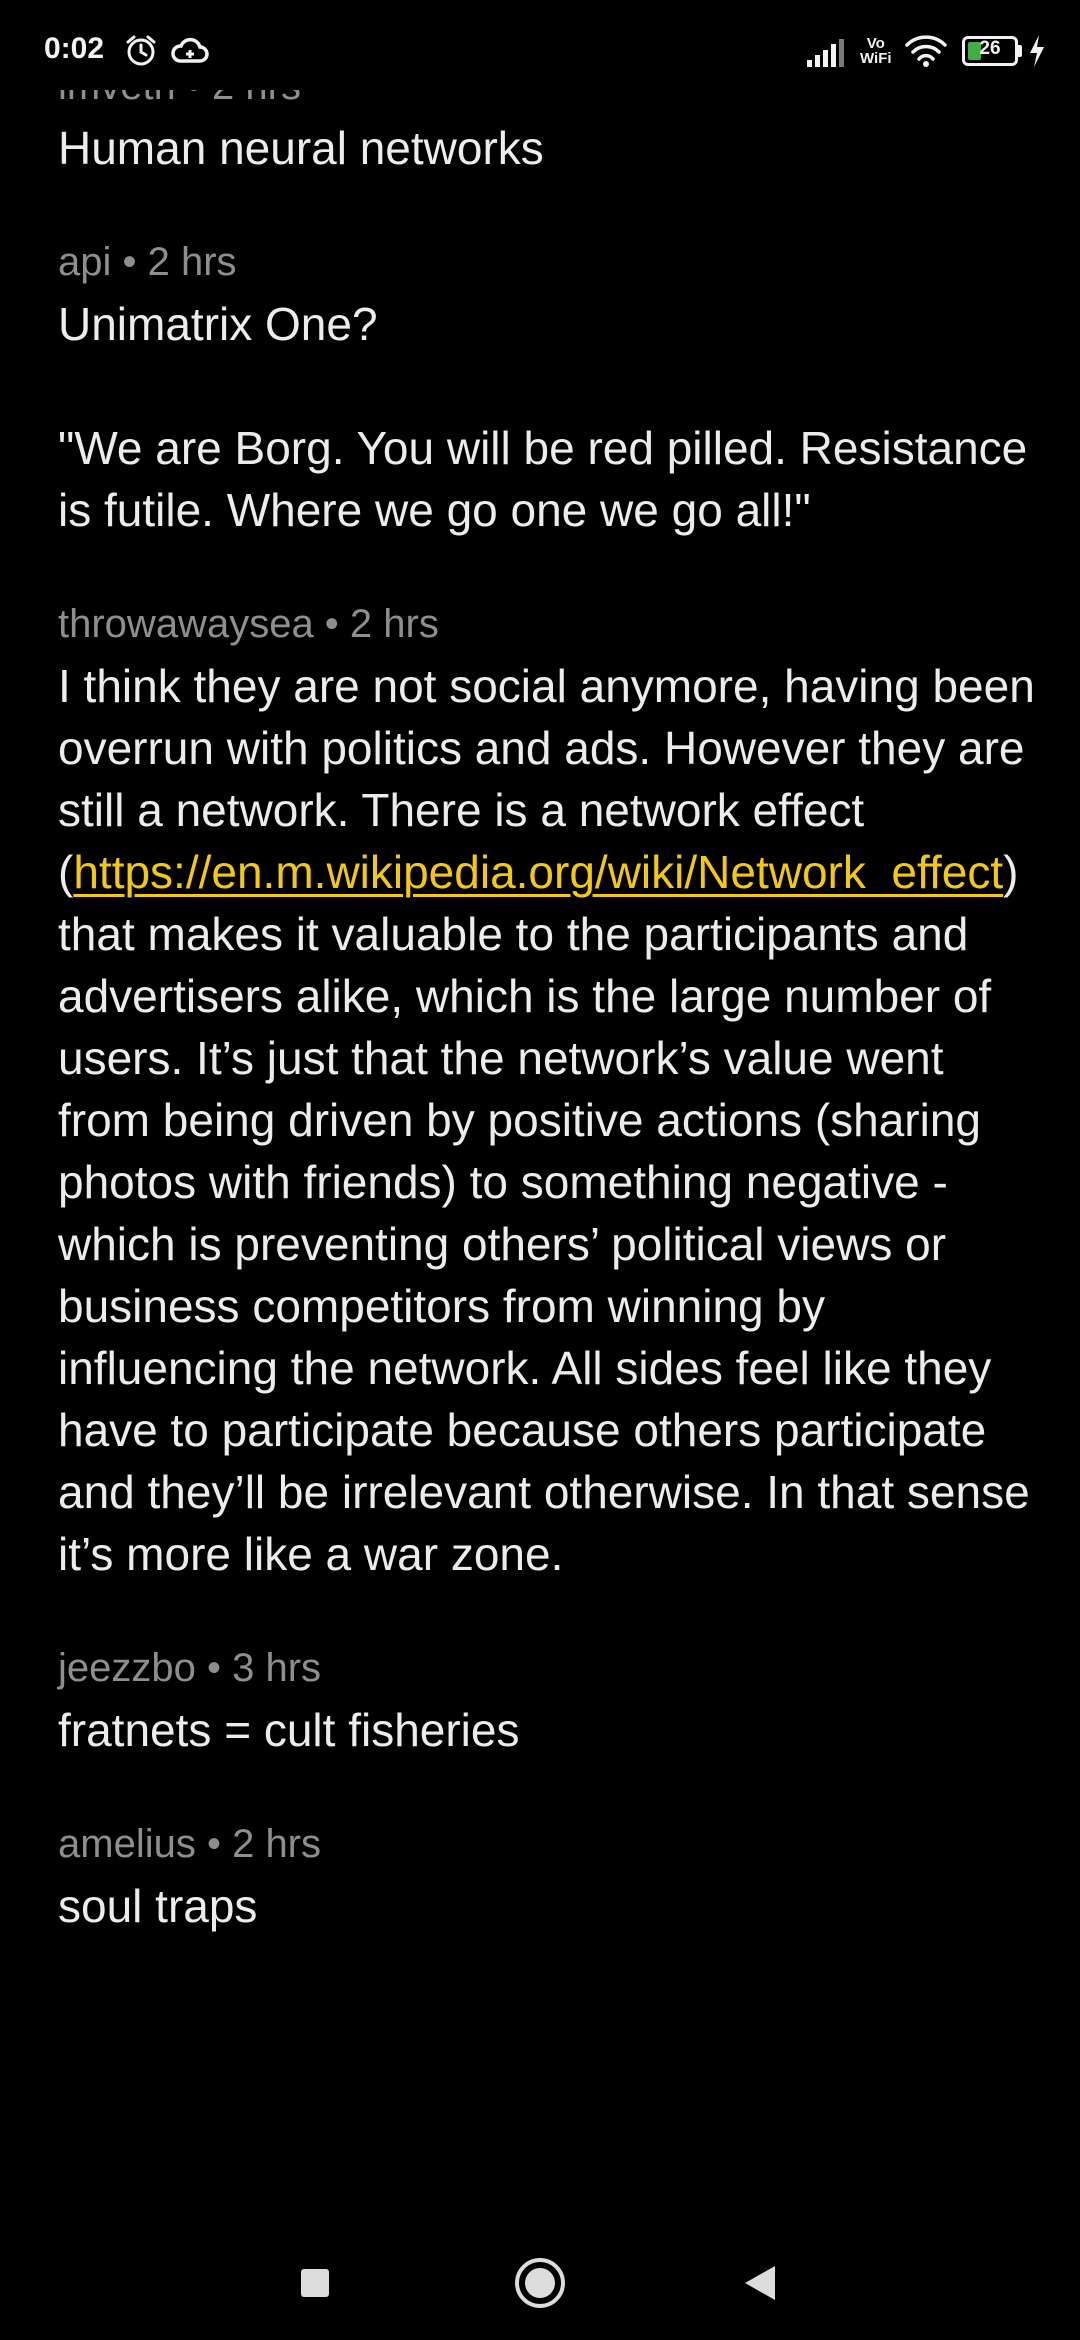  What do you see at coordinates (825, 53) in the screenshot?
I see `signal-icon` at bounding box center [825, 53].